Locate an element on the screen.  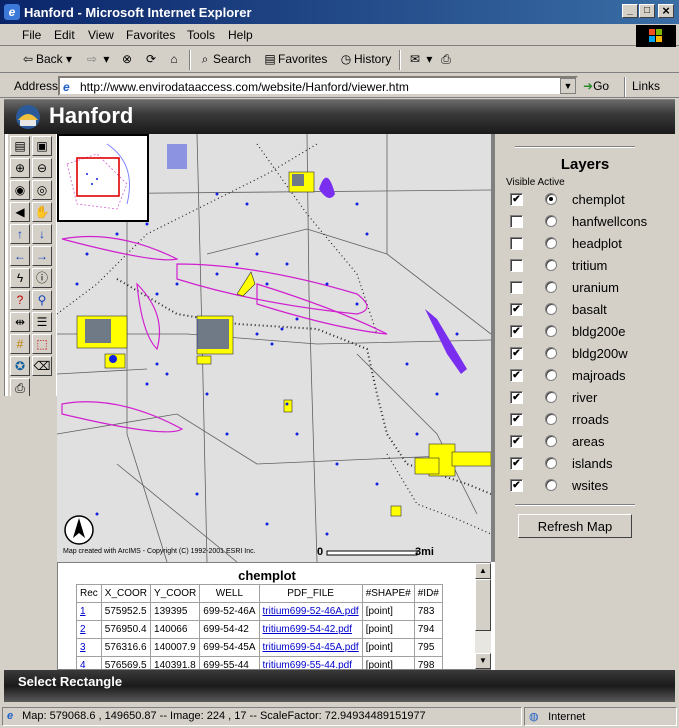
history-button: ◷ History is located at coordinates (365, 59).